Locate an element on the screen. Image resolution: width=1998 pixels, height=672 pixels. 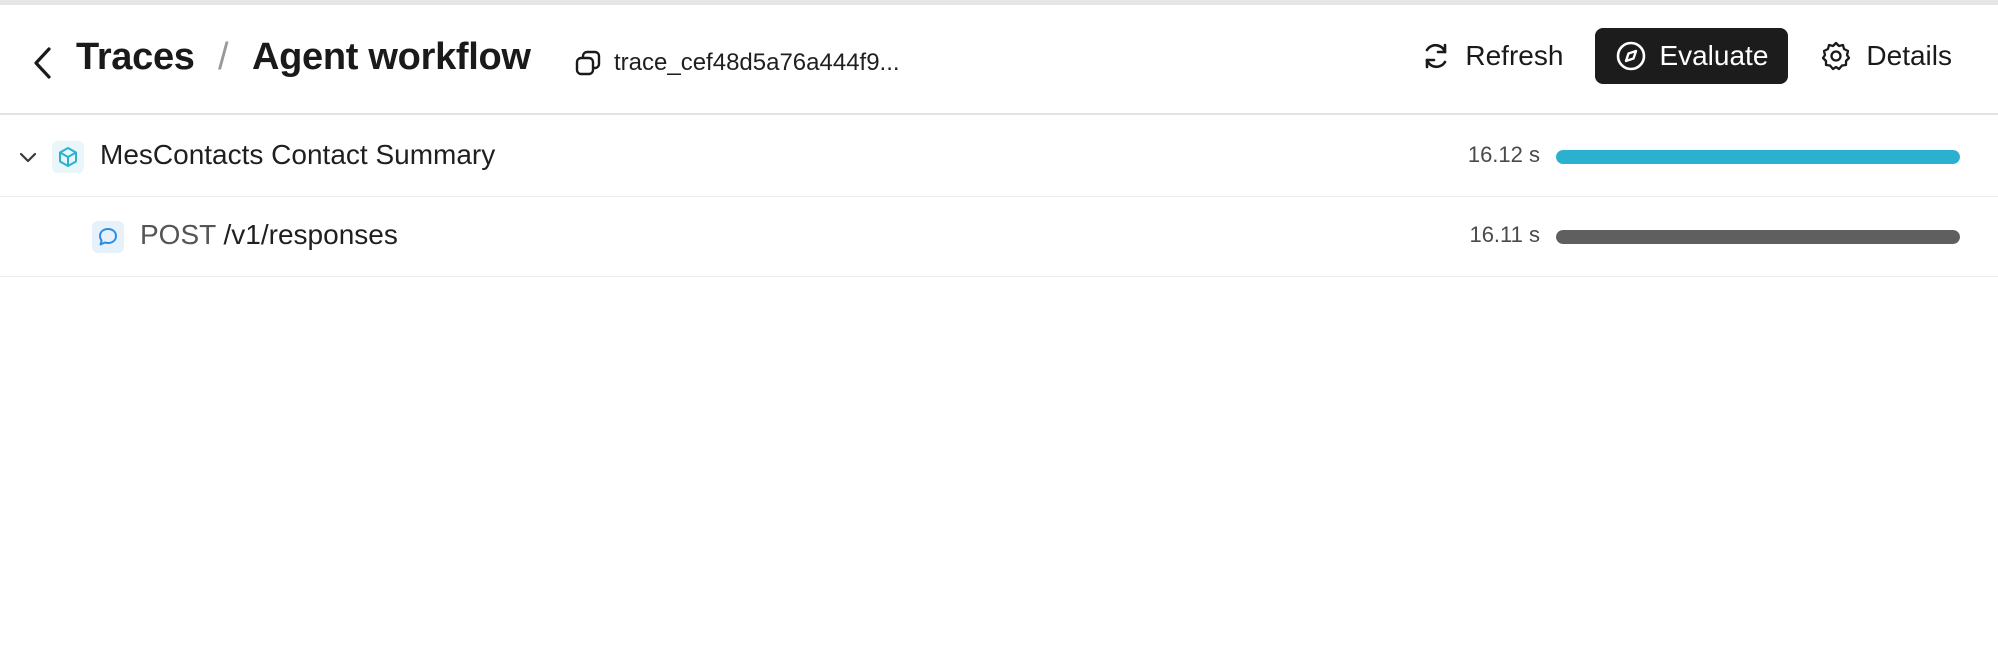
chevron-down-icon is located at coordinates (28, 157).